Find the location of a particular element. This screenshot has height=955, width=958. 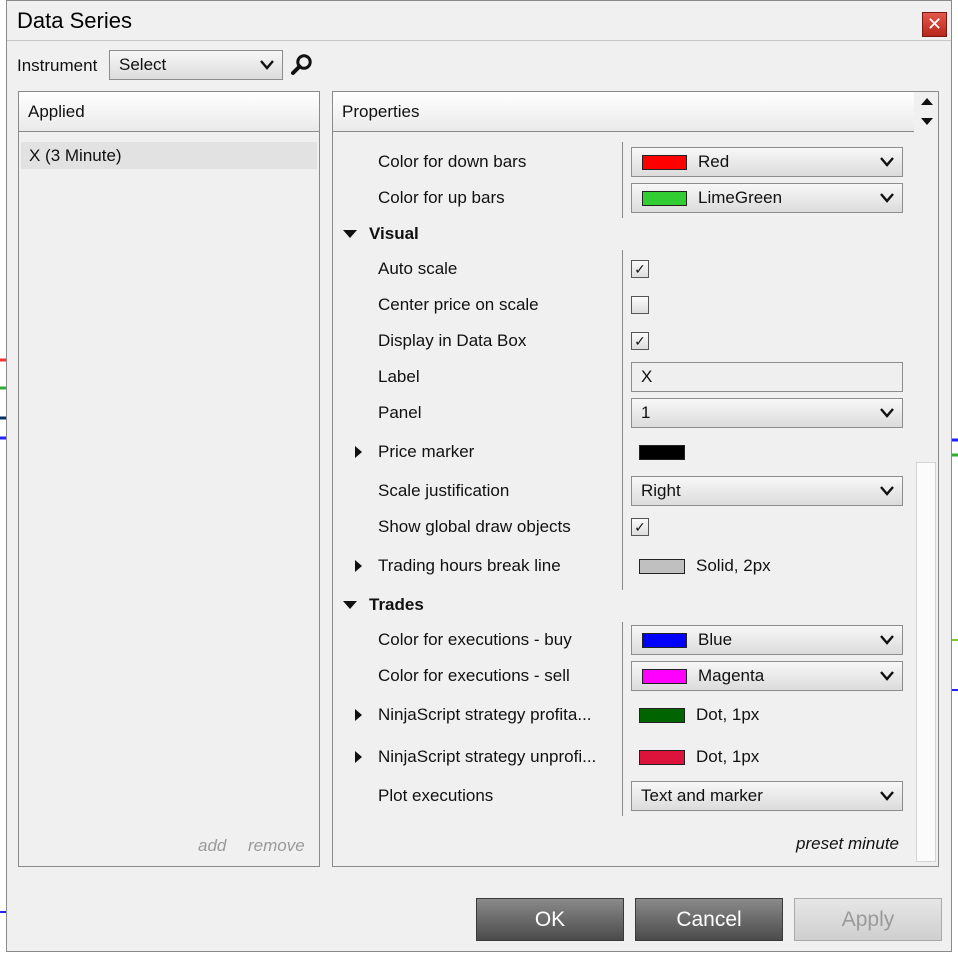

applied-item-x: X (3 Minute) is located at coordinates (169, 155).